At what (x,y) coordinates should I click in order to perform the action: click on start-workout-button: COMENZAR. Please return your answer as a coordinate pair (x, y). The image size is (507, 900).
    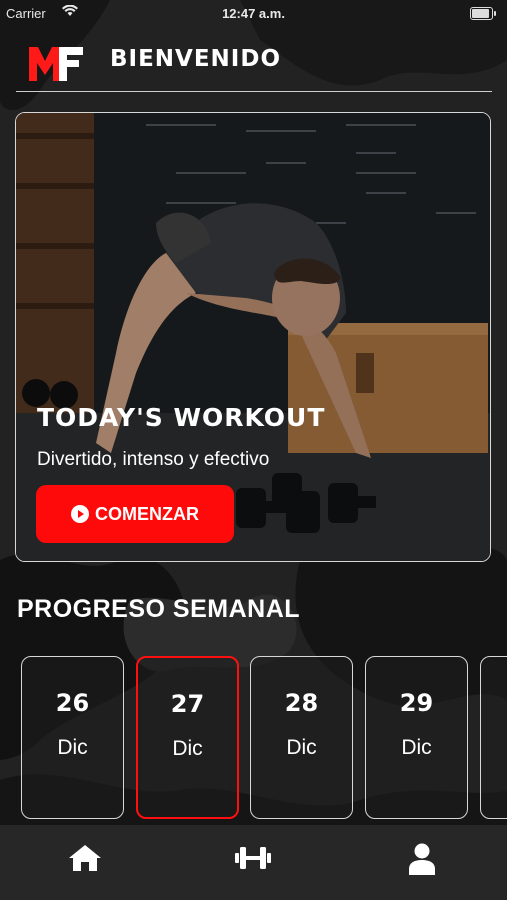
    Looking at the image, I should click on (135, 514).